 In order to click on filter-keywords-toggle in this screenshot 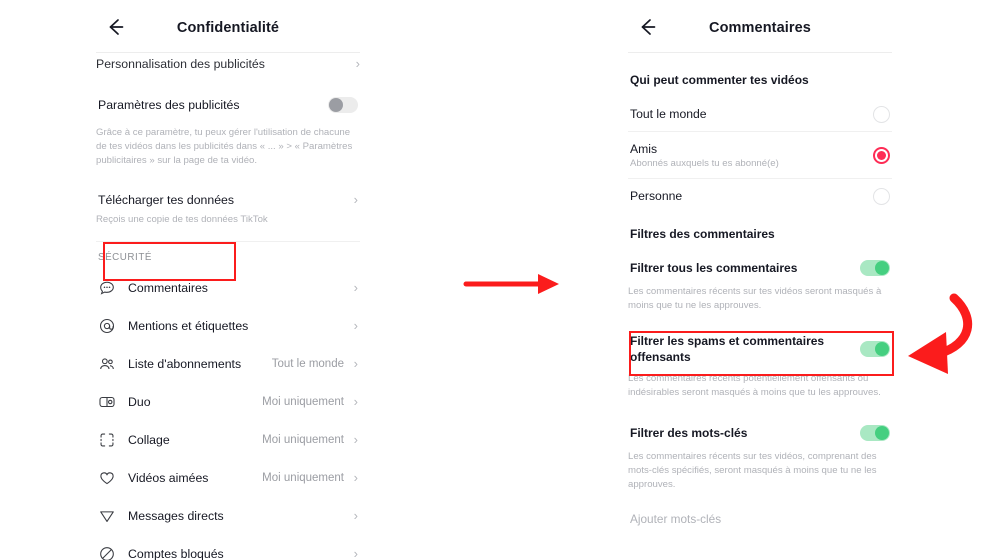, I will do `click(875, 433)`.